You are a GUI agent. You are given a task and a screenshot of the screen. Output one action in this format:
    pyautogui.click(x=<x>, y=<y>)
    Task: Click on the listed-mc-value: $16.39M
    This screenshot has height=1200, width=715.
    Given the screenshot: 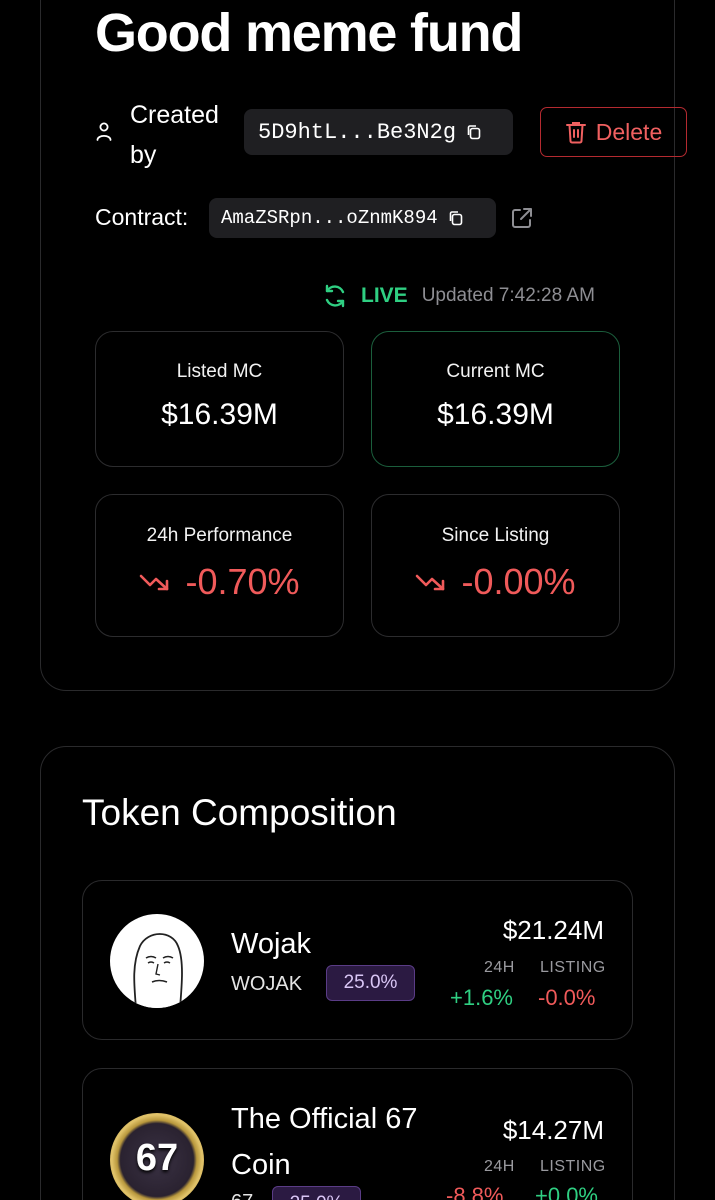 What is the action you would take?
    pyautogui.click(x=219, y=414)
    